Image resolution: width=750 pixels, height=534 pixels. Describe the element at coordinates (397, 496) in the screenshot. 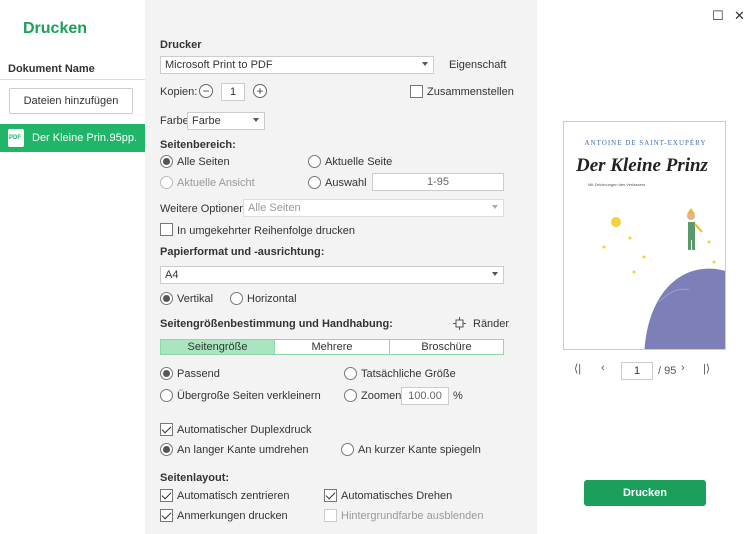

I see `auto-rotate-label: Automatisches Drehen` at that location.